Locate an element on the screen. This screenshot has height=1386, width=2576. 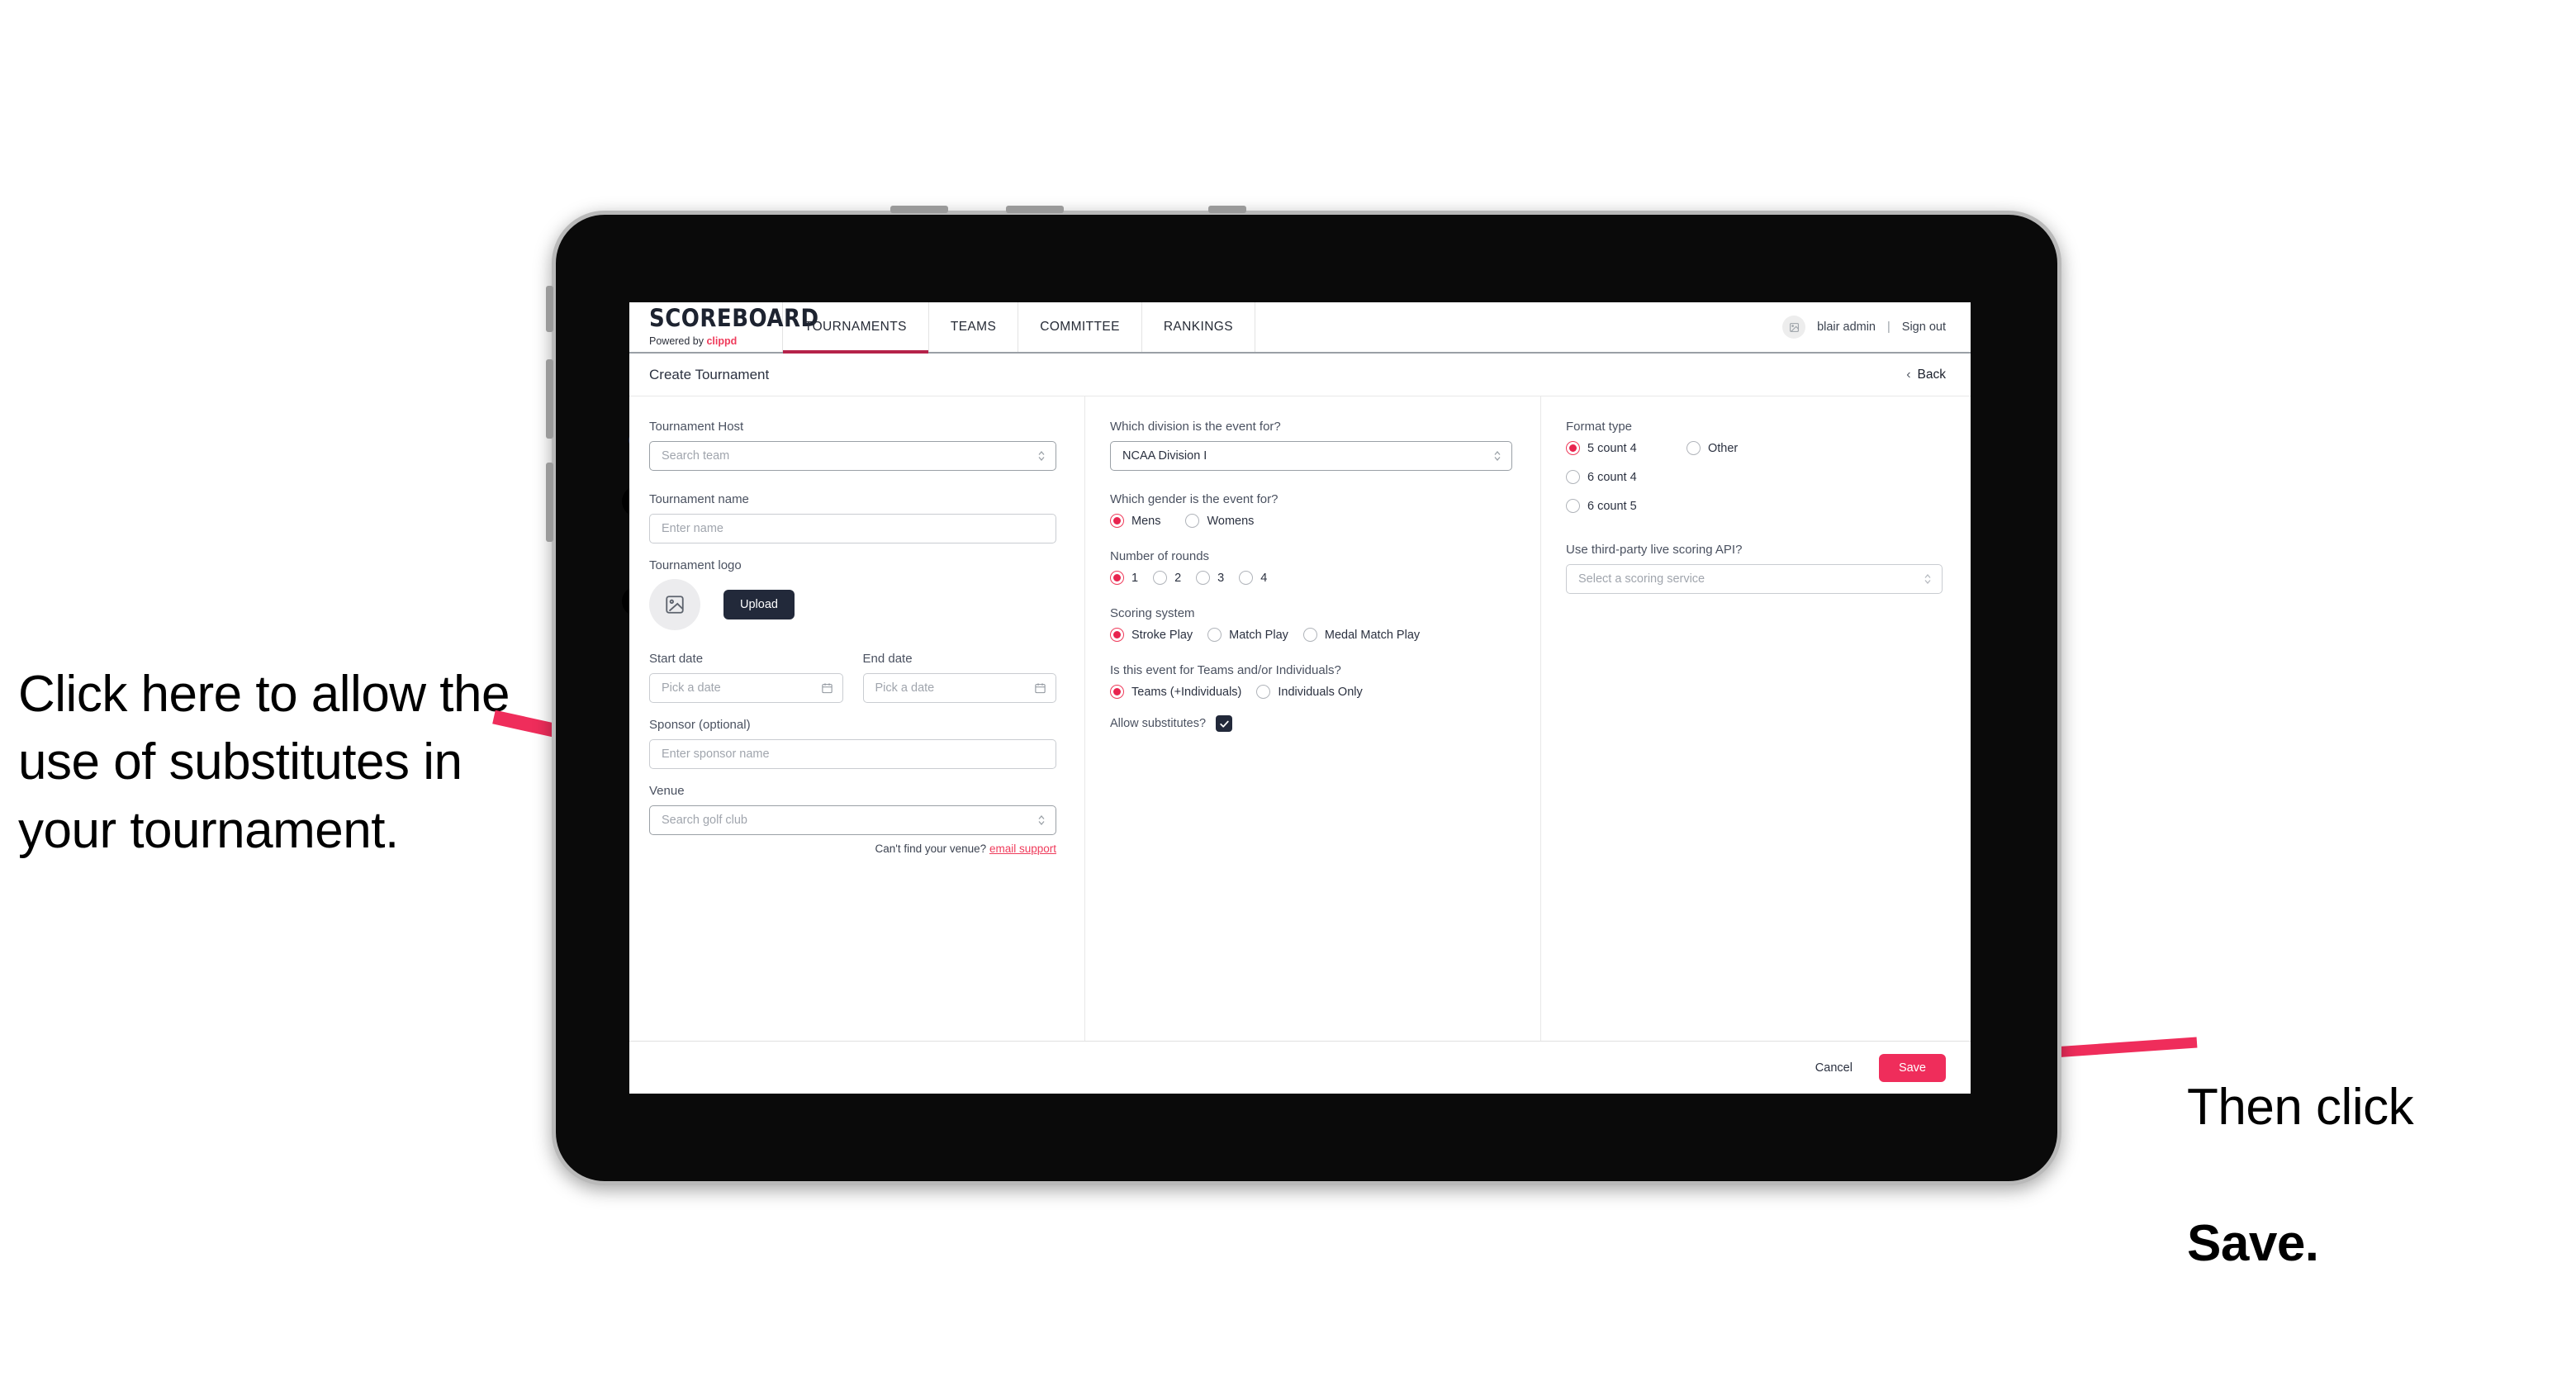
radio-rounds-4: 4 is located at coordinates (1253, 578).